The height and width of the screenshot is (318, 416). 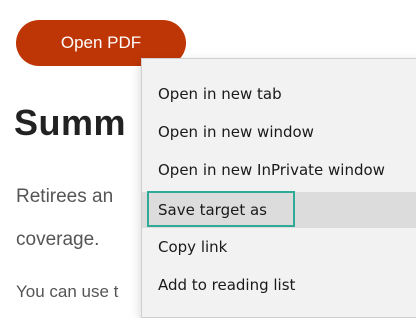 What do you see at coordinates (279, 210) in the screenshot?
I see `menu-item-save-target-as: Save target as` at bounding box center [279, 210].